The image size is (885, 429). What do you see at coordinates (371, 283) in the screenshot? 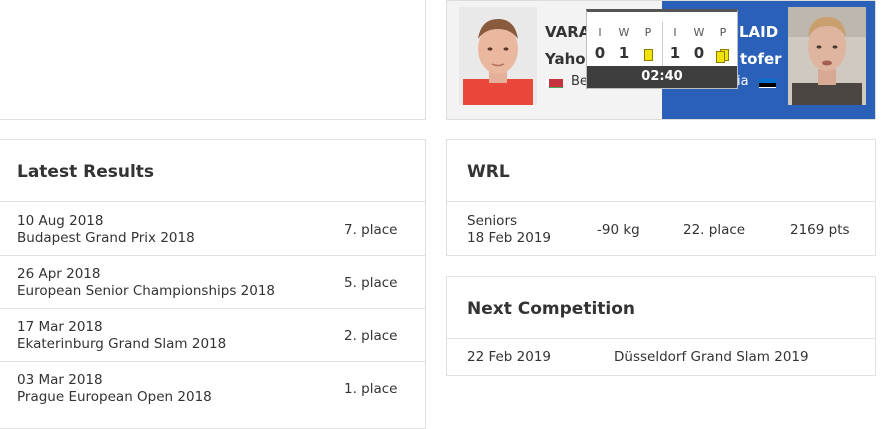
I see `result-place: 5. place` at bounding box center [371, 283].